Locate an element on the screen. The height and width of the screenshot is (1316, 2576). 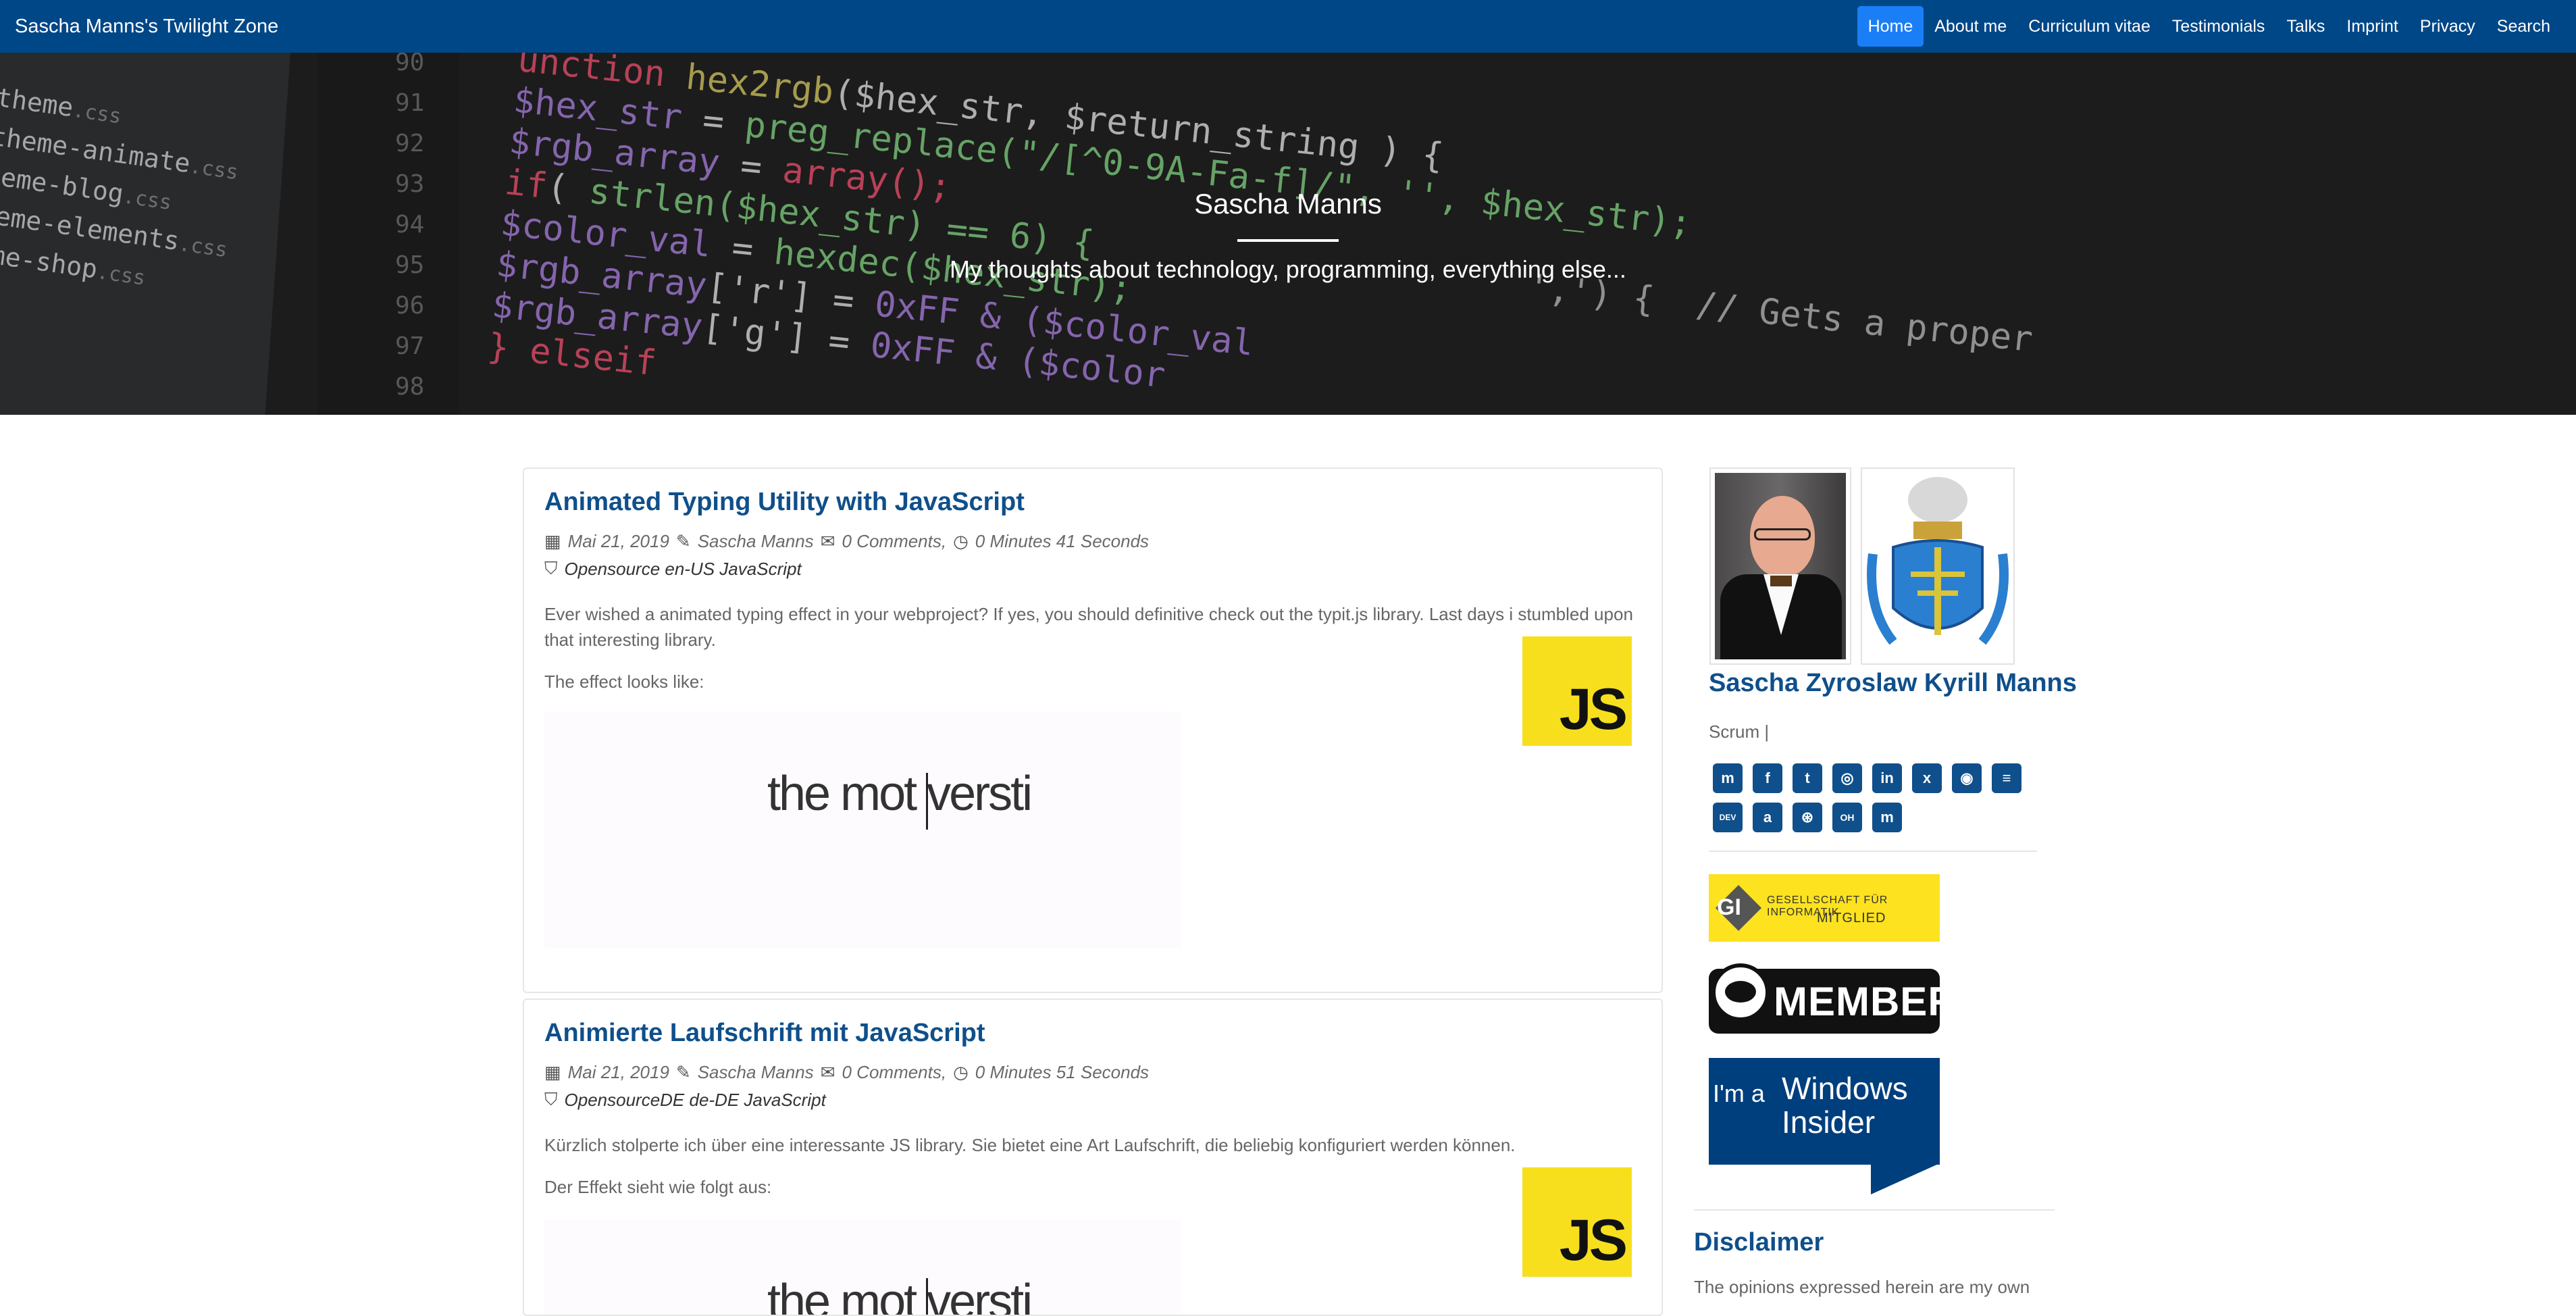
hero-title: Sascha Manns is located at coordinates (1288, 204).